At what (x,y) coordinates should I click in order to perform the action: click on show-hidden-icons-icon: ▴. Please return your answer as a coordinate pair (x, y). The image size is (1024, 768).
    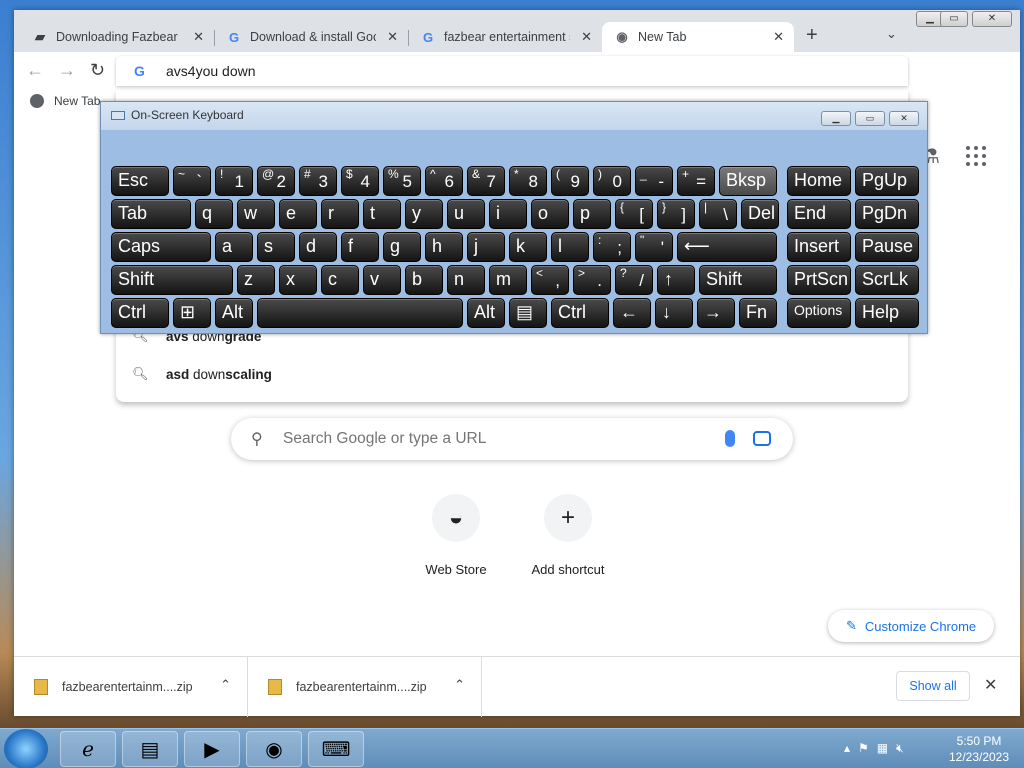
    Looking at the image, I should click on (847, 748).